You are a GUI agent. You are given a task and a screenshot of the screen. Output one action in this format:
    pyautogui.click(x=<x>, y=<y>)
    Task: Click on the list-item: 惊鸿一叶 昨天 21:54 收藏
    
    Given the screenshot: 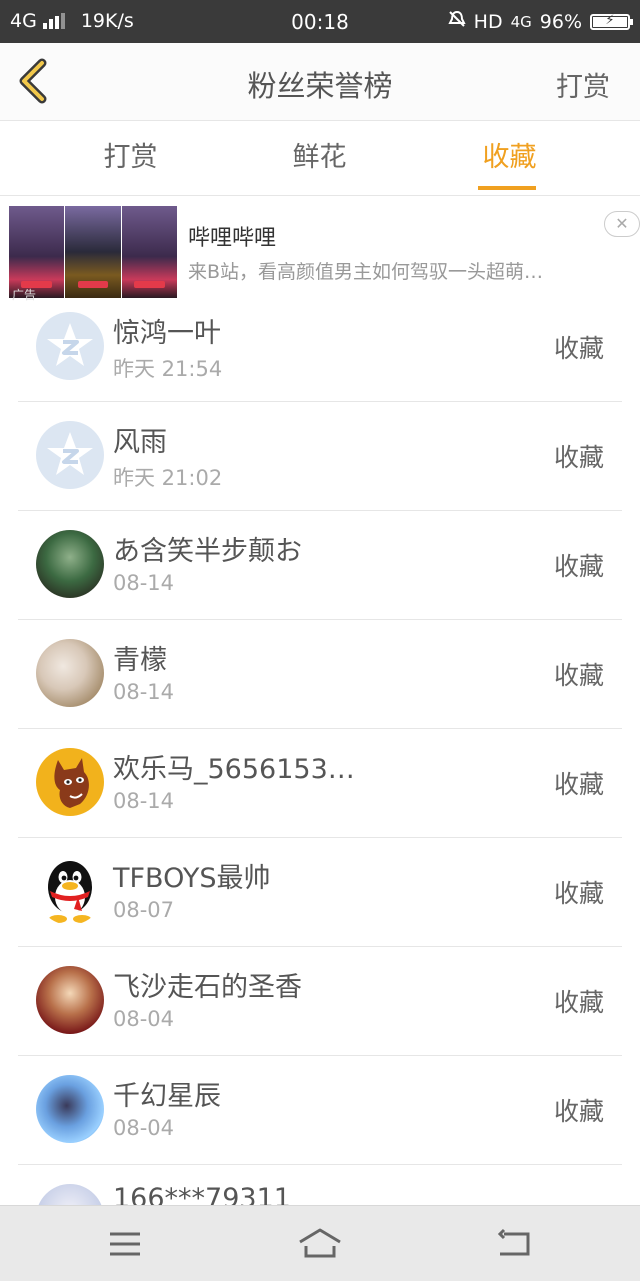 What is the action you would take?
    pyautogui.click(x=320, y=347)
    